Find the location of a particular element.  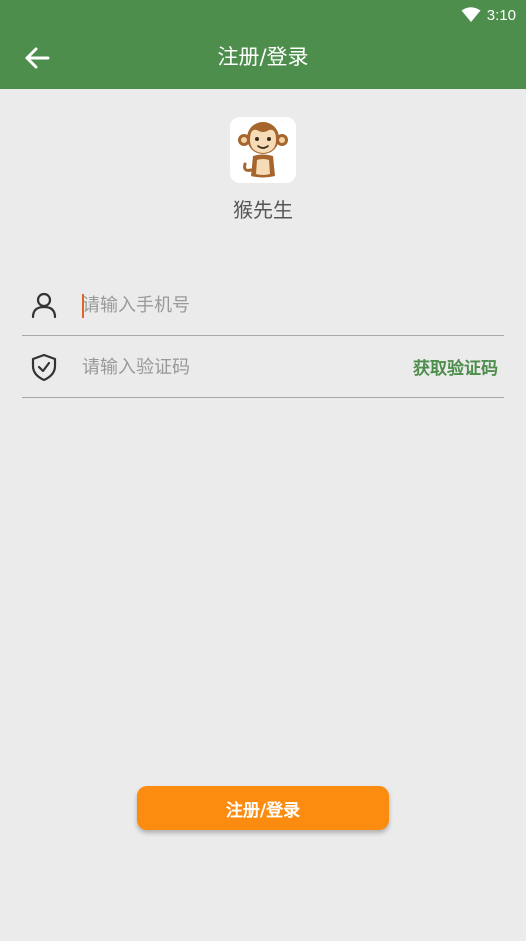

text-caret is located at coordinates (83, 306).